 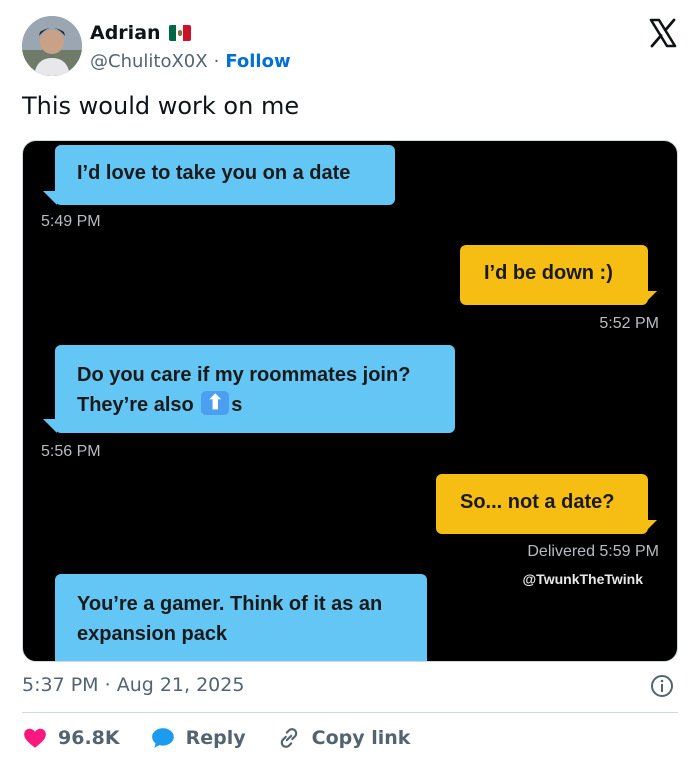 I want to click on reply-button: Reply, so click(x=198, y=738).